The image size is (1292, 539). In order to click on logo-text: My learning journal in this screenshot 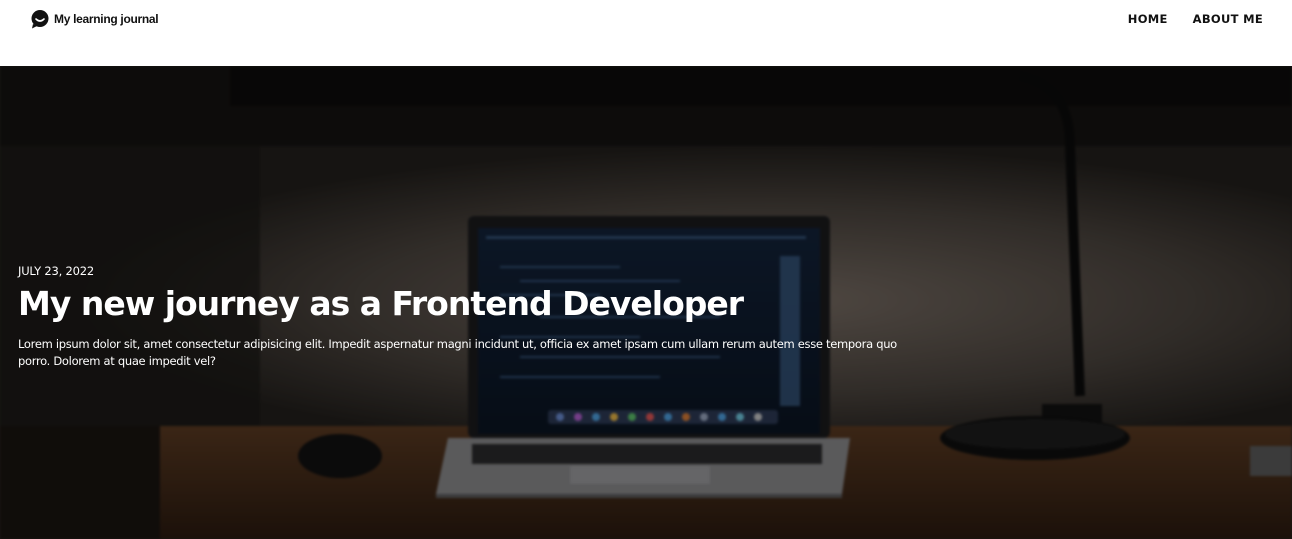, I will do `click(106, 19)`.